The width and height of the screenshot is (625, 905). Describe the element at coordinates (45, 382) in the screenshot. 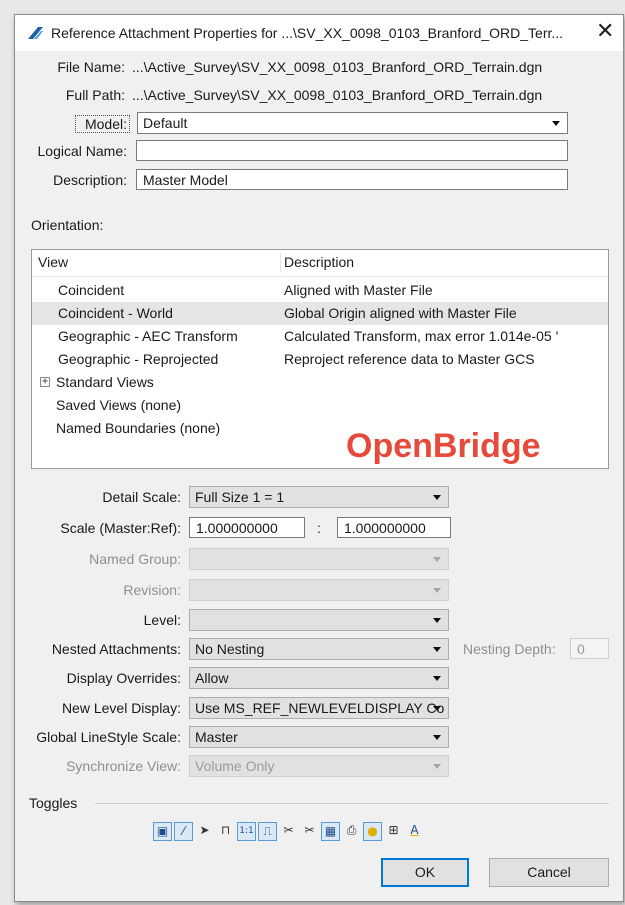

I see `expand-icon: +` at that location.